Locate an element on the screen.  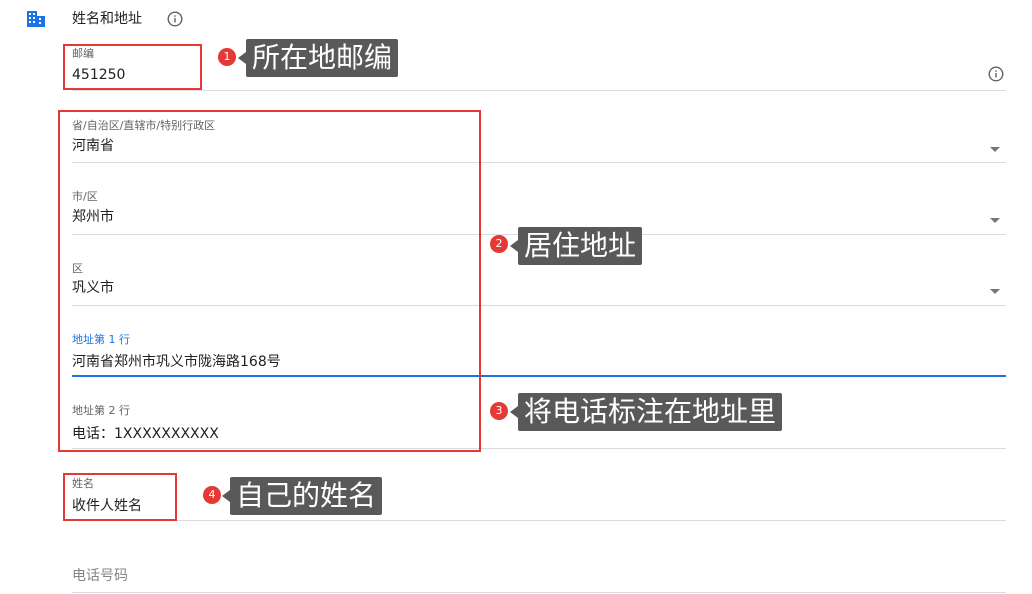
annotation-badge-2: 2 is located at coordinates (499, 244).